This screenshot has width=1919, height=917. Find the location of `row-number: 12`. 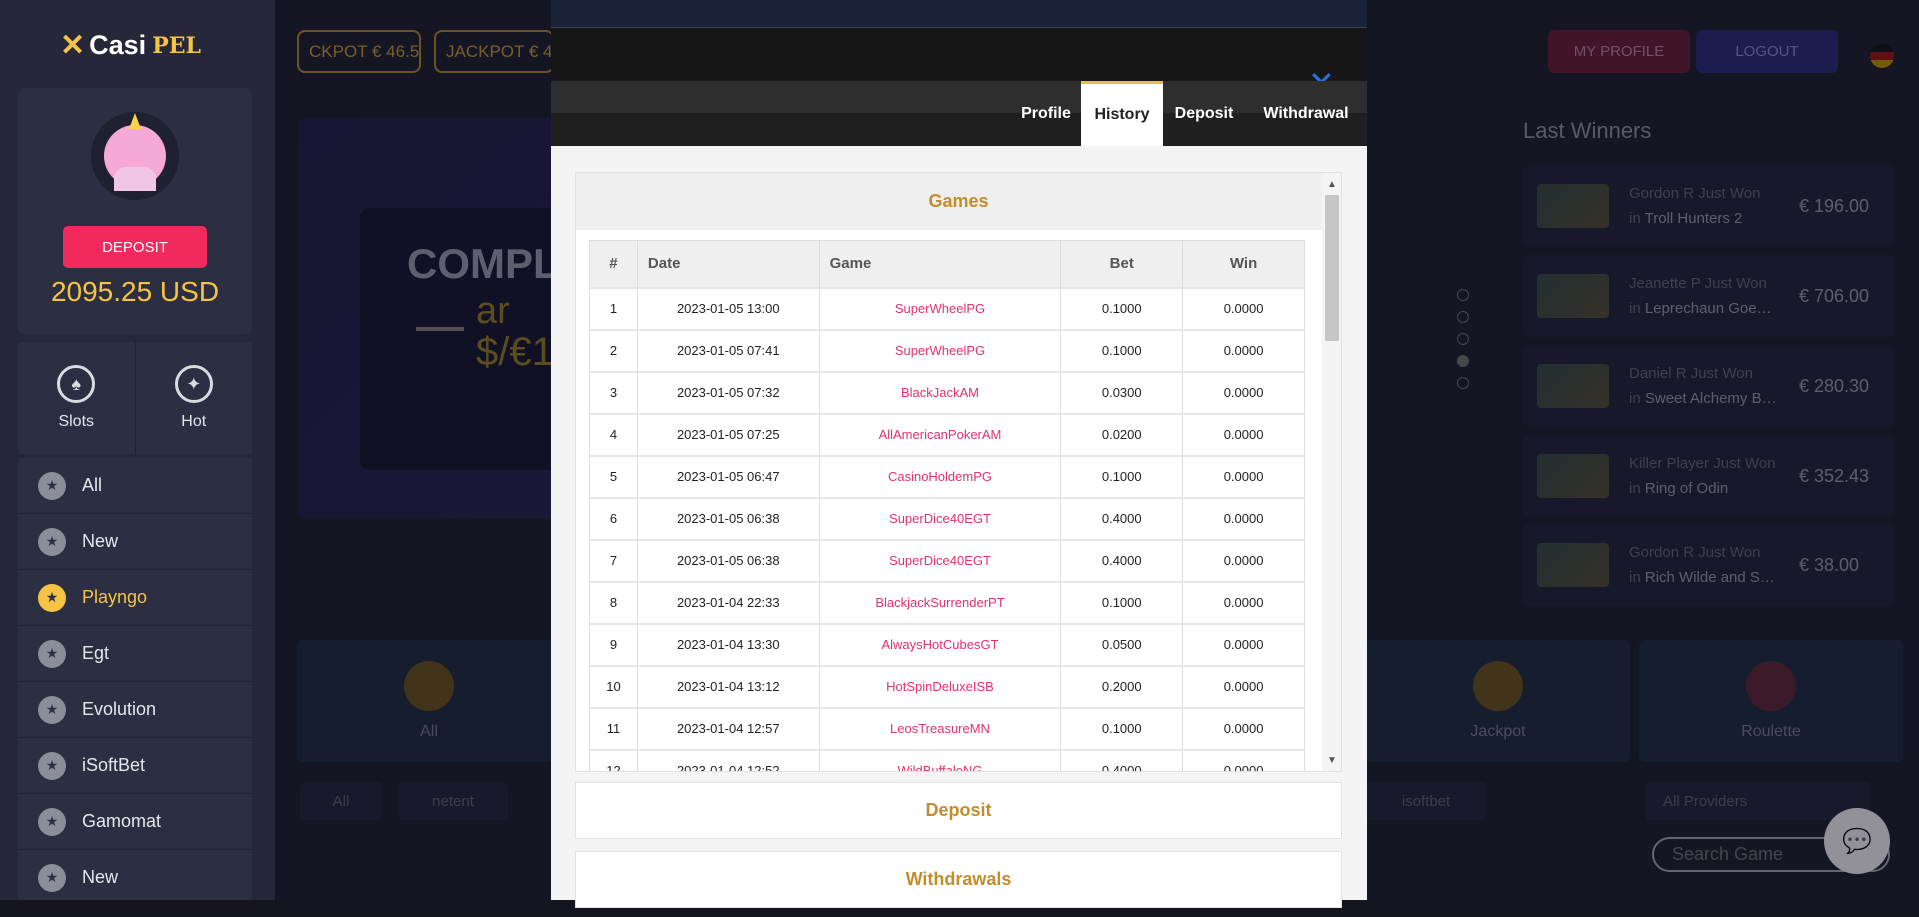

row-number: 12 is located at coordinates (613, 759).